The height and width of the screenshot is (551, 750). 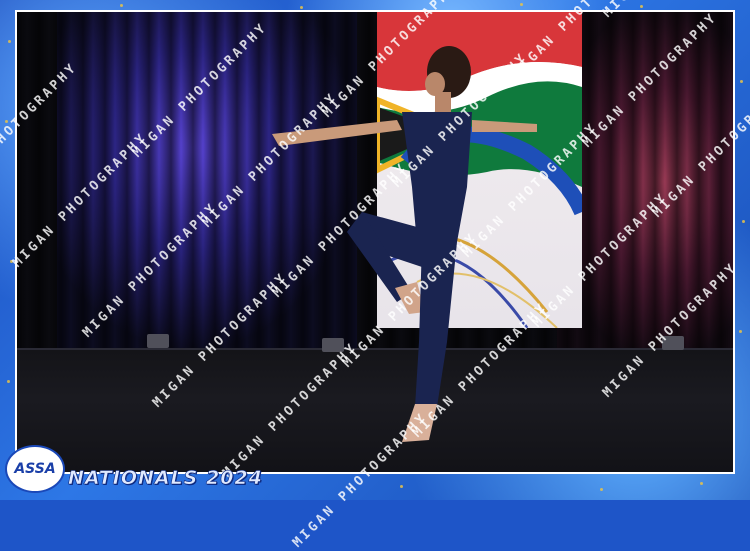 I want to click on logo-text: ASSA, so click(x=35, y=469).